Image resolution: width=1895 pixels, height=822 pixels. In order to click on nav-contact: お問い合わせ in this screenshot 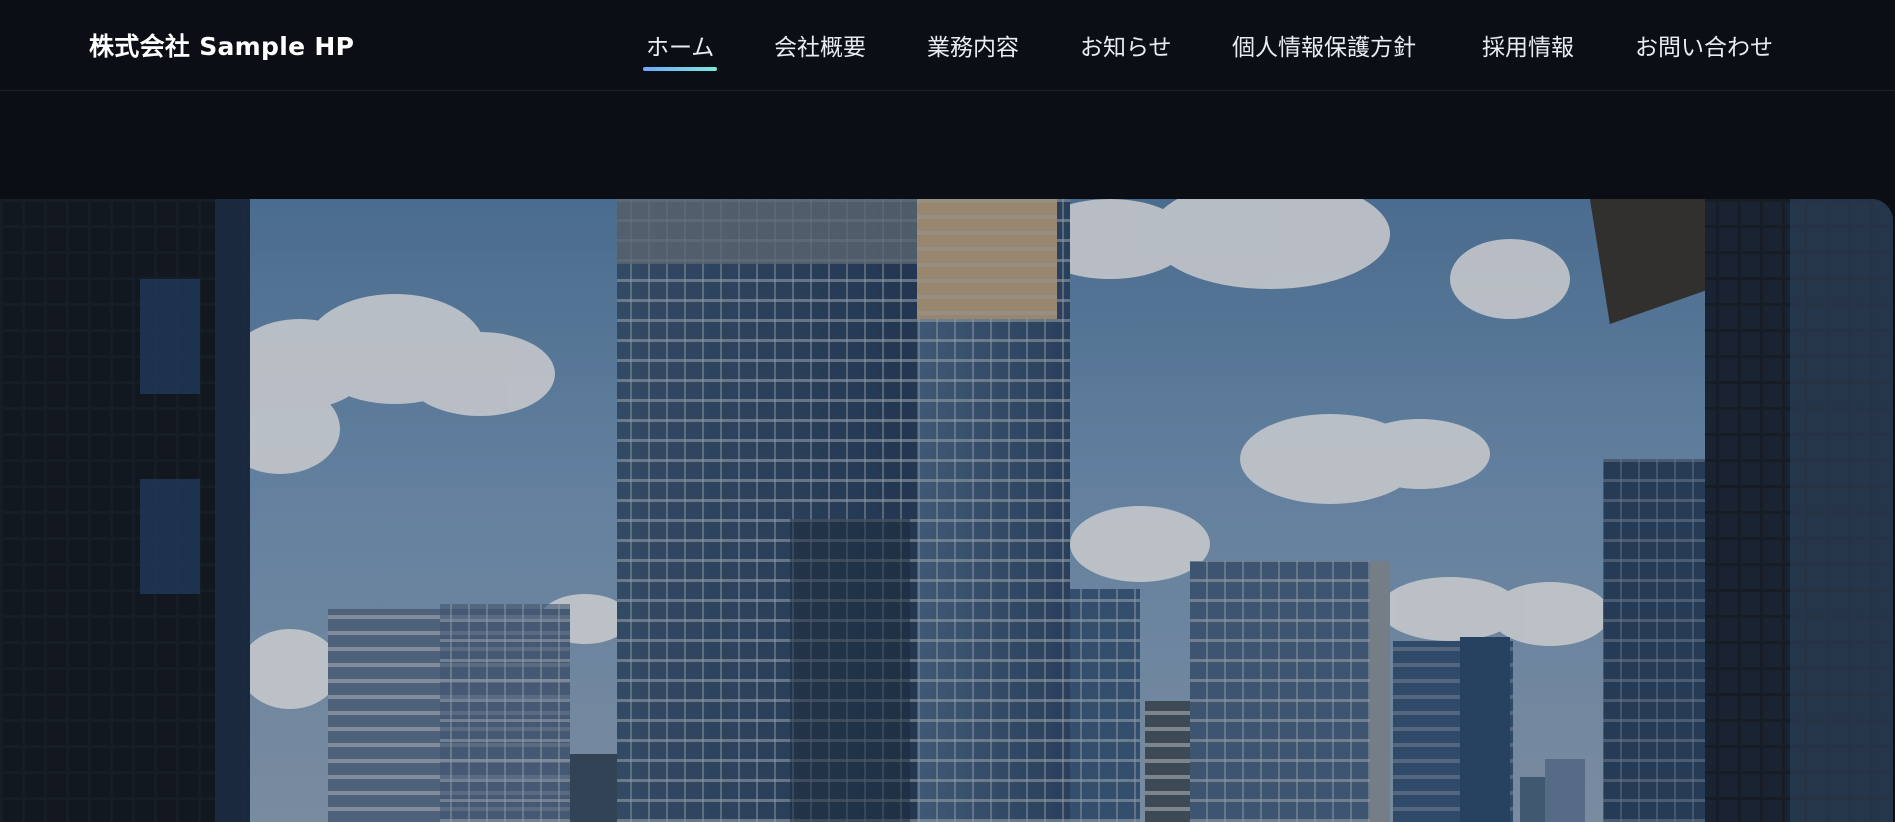, I will do `click(1704, 48)`.